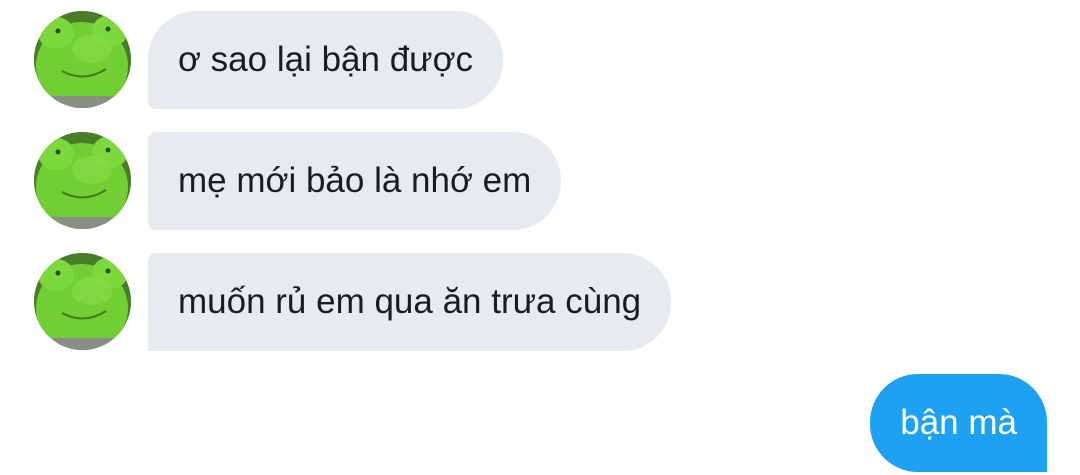  I want to click on message-bubble-incoming: mẹ mới bảo là nhớ em, so click(355, 181).